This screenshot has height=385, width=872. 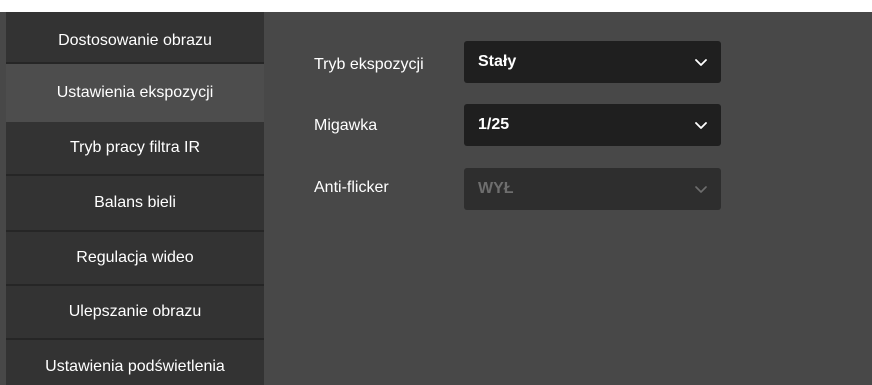 I want to click on sidebar-item-white-balance: Balans bieli, so click(x=135, y=204).